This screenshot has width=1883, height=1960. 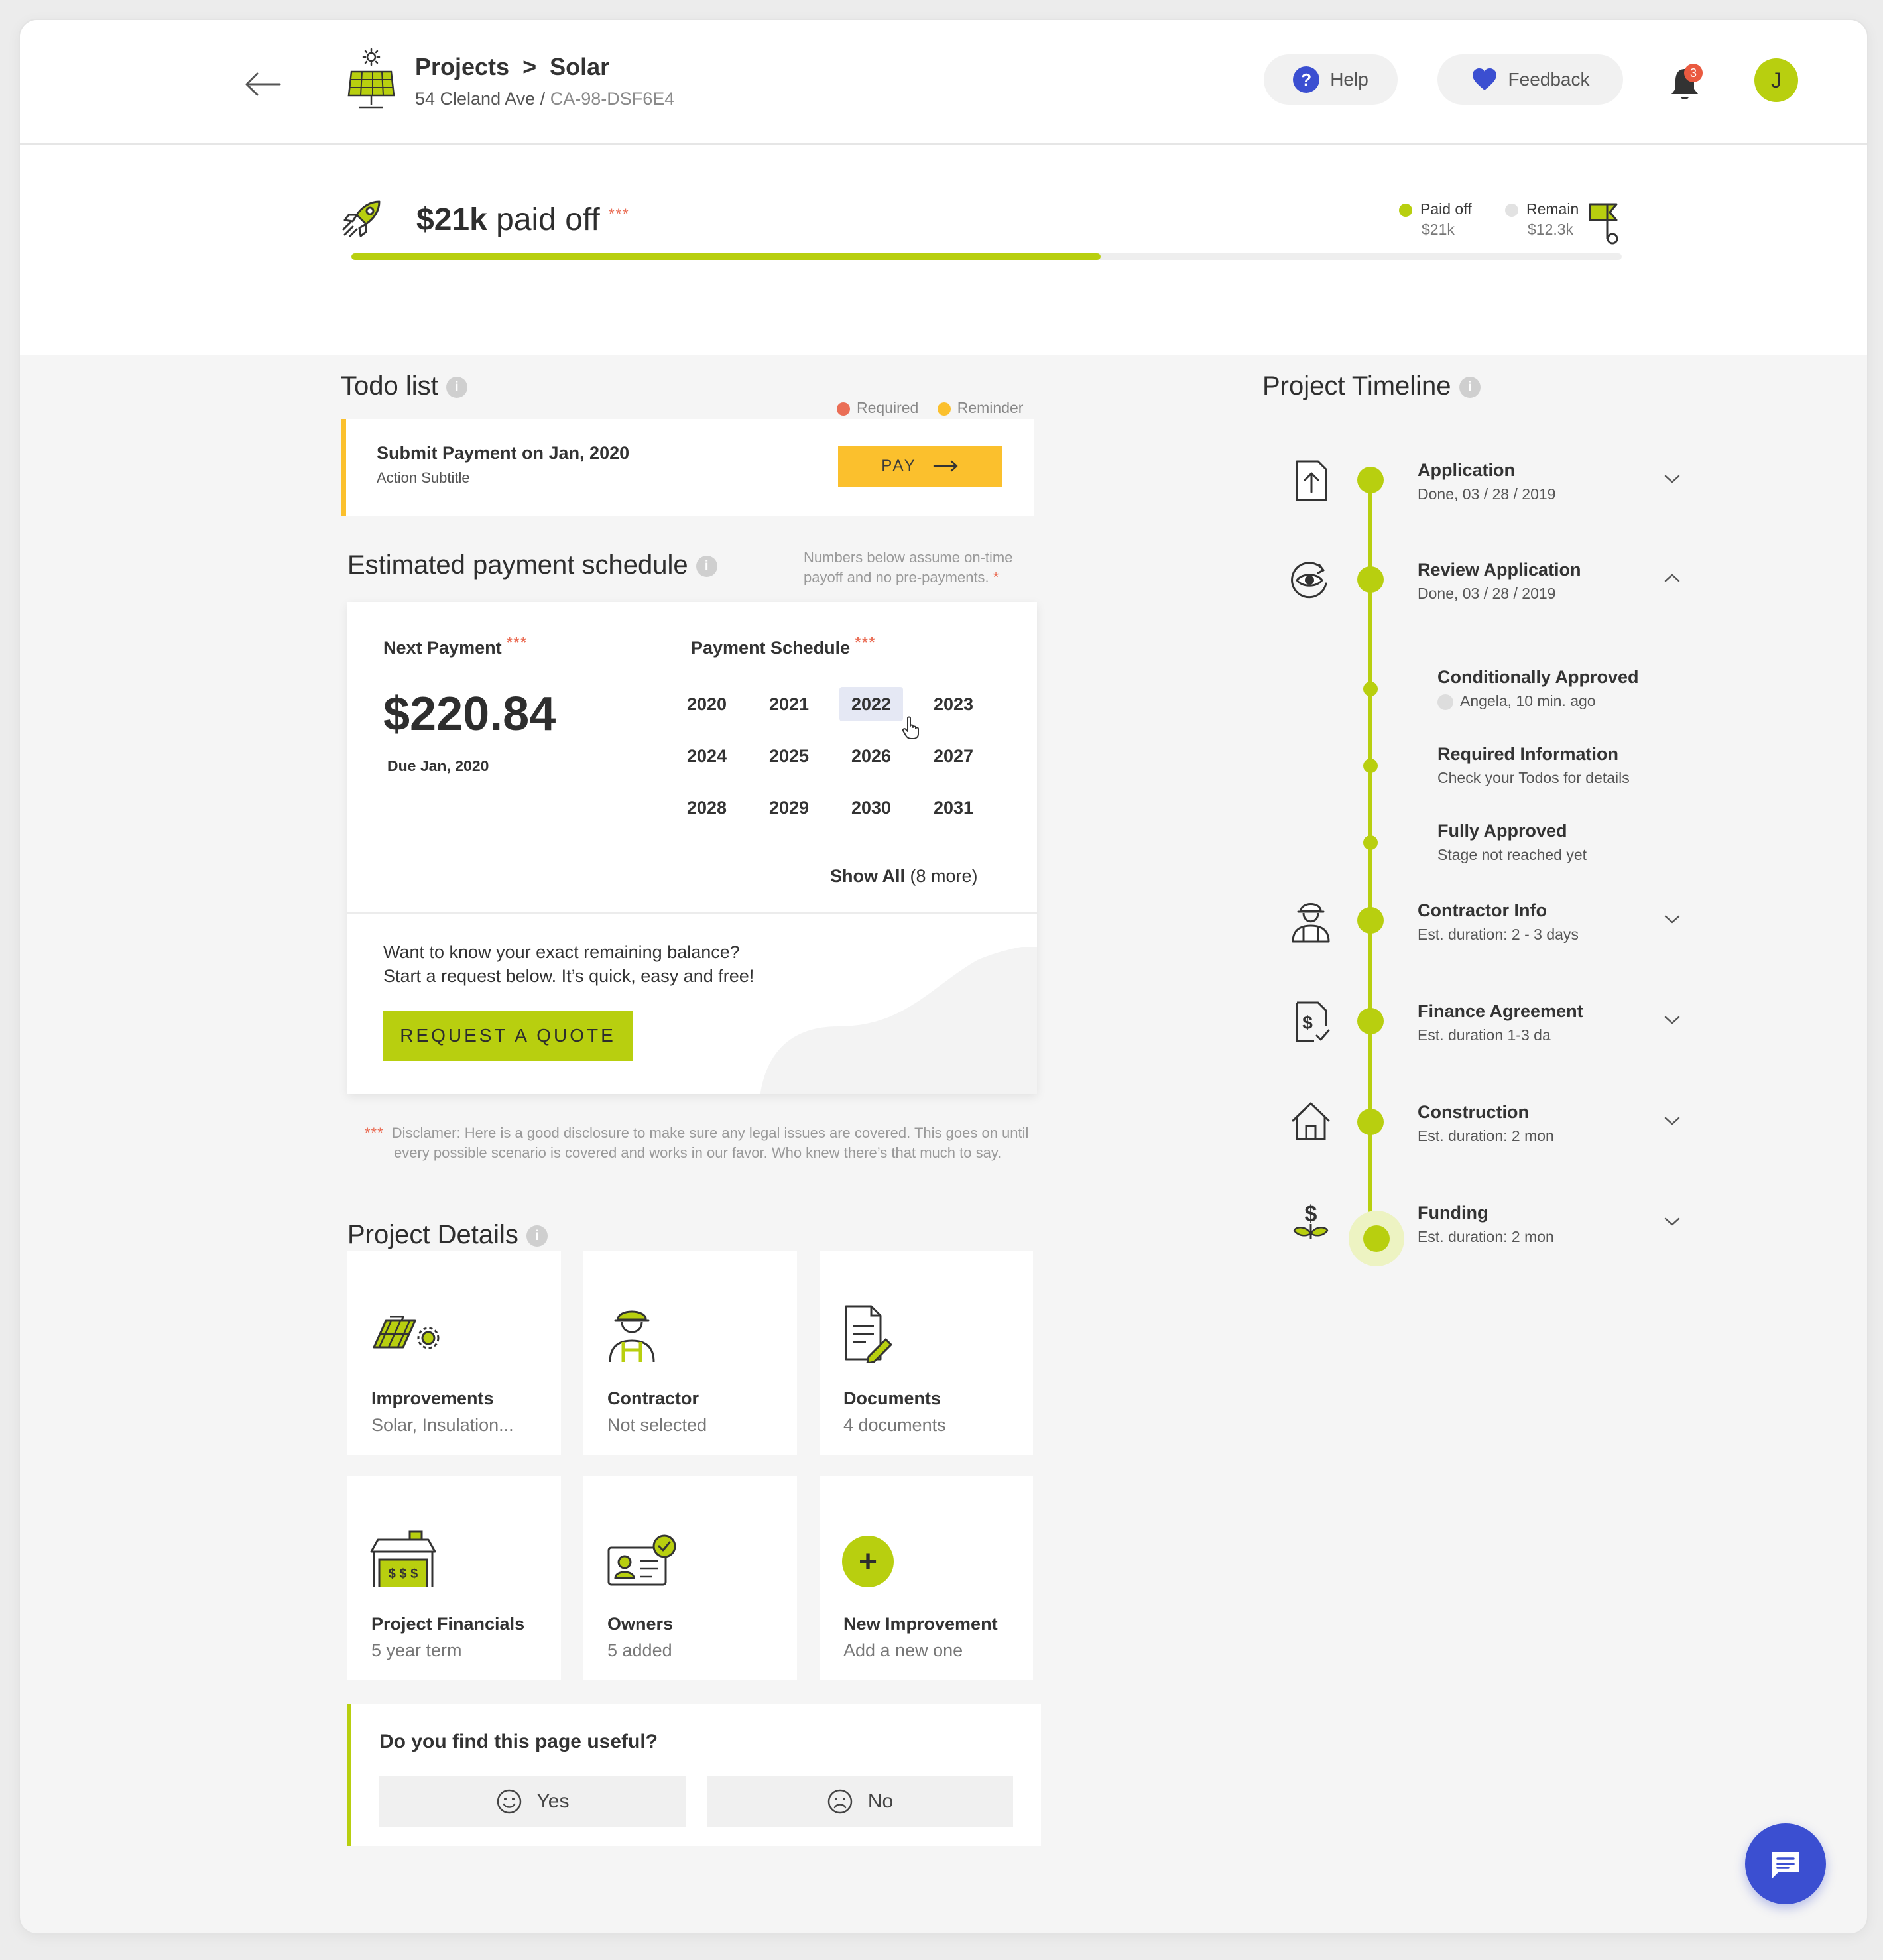 I want to click on eye-review-icon, so click(x=1309, y=581).